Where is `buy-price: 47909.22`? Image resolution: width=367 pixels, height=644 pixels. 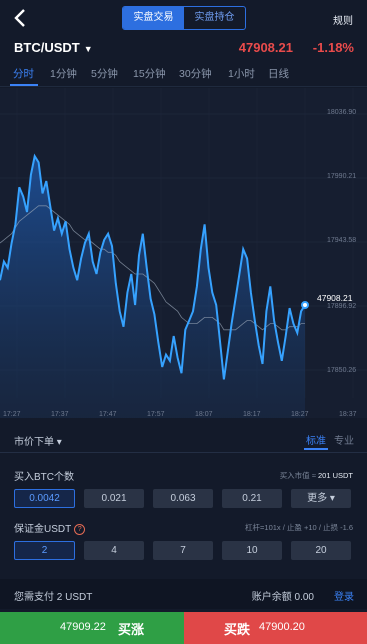
buy-price: 47909.22 is located at coordinates (83, 627).